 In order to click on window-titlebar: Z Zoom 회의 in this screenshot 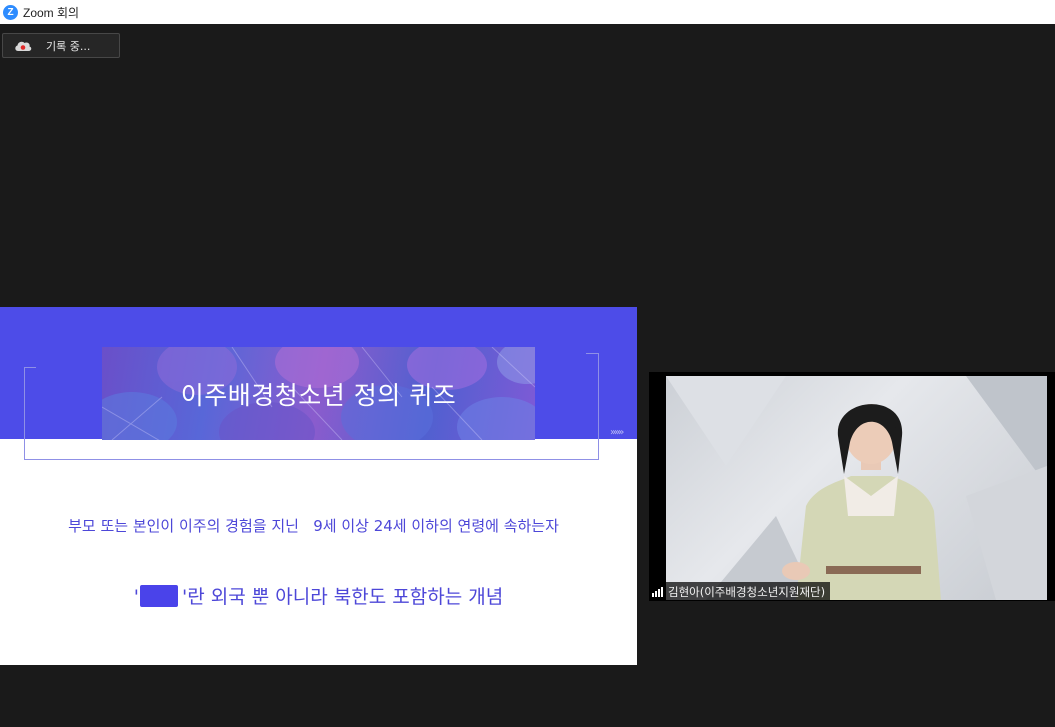, I will do `click(527, 12)`.